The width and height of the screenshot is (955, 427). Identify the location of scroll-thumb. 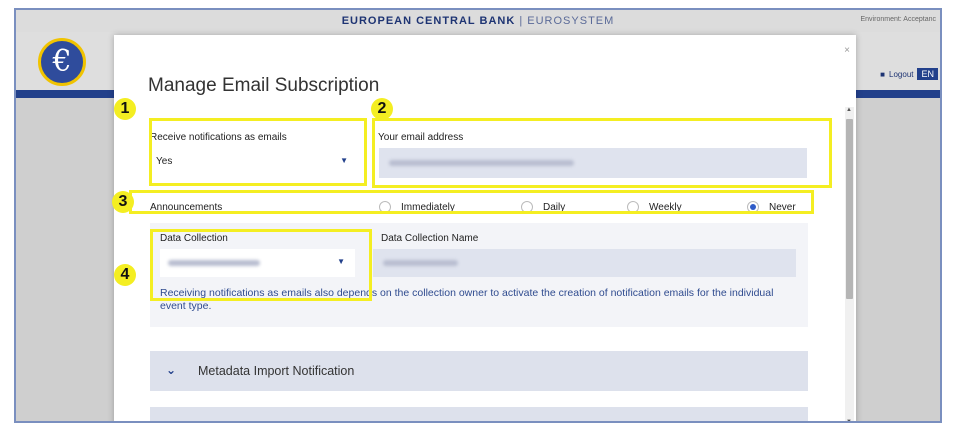
(849, 209).